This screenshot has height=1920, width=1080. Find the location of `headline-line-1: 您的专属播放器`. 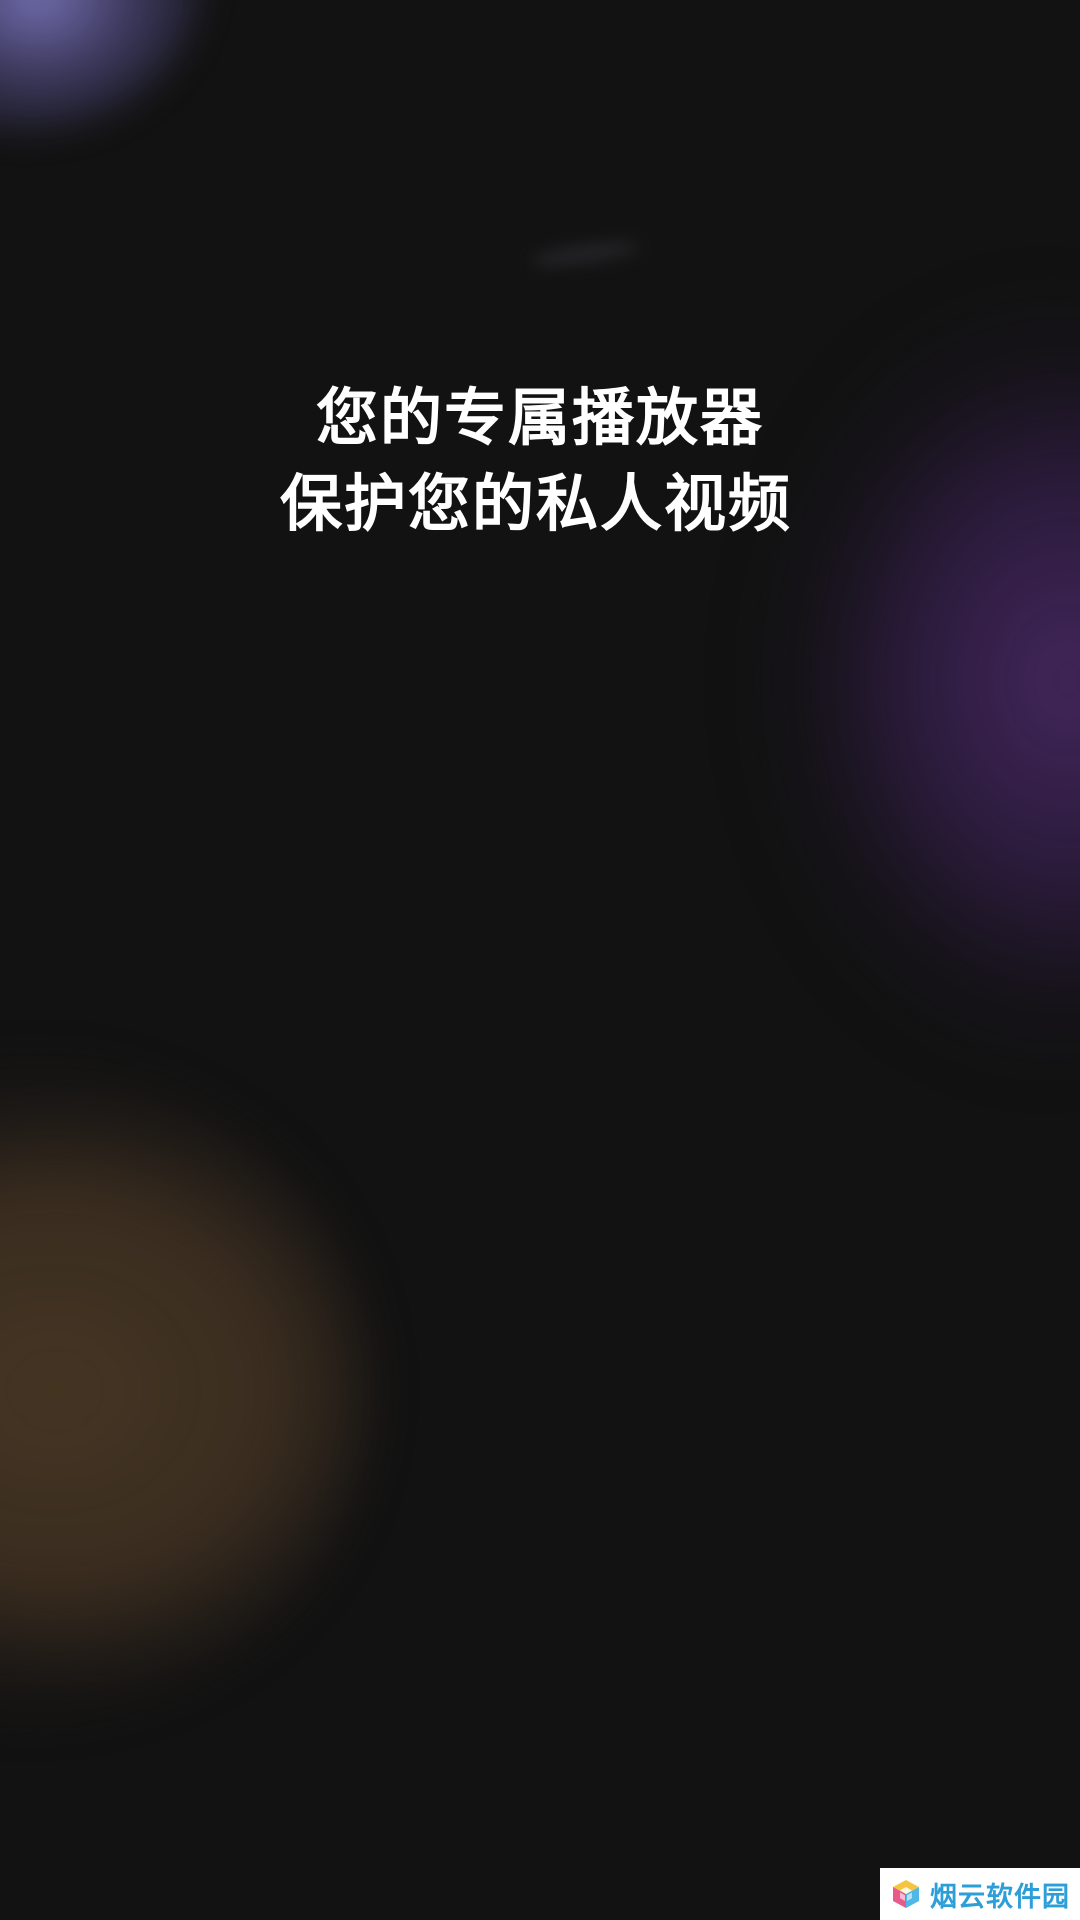

headline-line-1: 您的专属播放器 is located at coordinates (539, 417).